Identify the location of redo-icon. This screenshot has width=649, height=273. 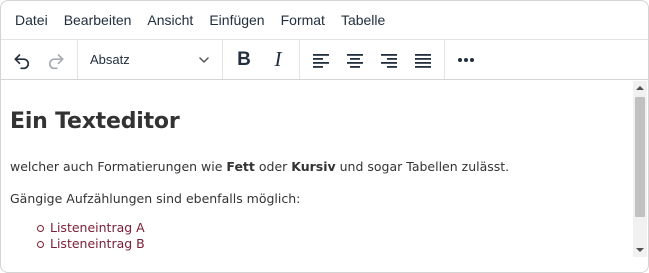
(56, 61).